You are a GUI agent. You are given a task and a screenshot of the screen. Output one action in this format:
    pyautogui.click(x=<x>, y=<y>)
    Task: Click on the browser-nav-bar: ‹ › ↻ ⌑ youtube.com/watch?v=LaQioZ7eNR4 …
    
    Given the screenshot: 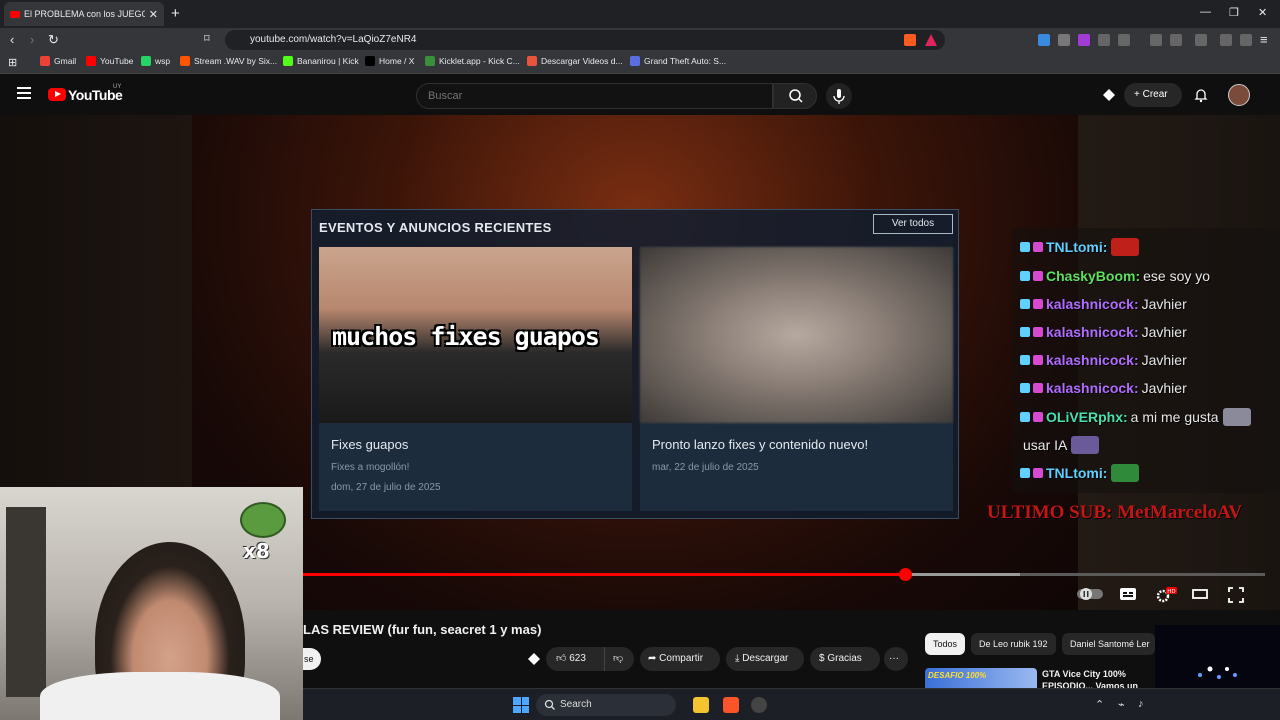 What is the action you would take?
    pyautogui.click(x=640, y=40)
    